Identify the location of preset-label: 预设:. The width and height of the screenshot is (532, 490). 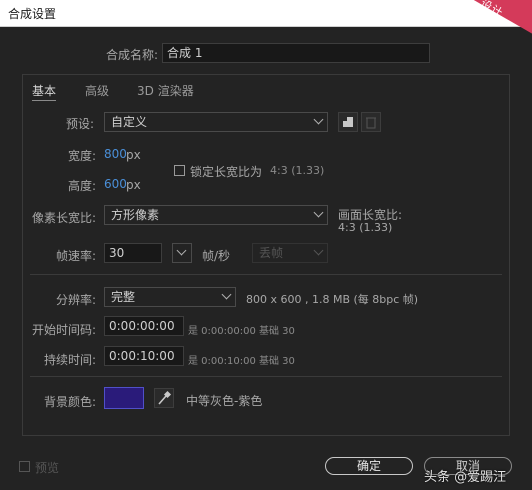
(80, 124).